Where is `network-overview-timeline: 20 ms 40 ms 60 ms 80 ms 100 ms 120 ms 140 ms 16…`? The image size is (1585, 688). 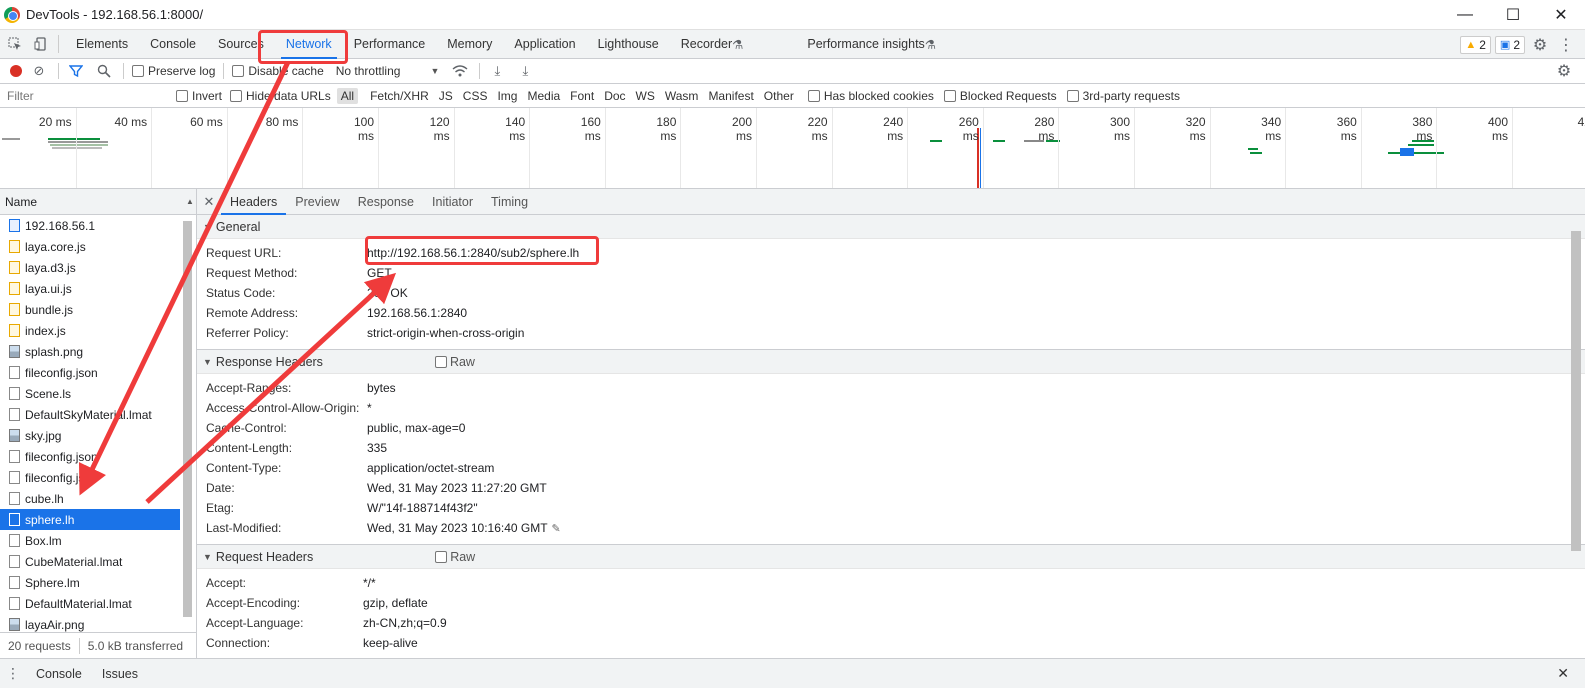
network-overview-timeline: 20 ms 40 ms 60 ms 80 ms 100 ms 120 ms 140 ms 16… is located at coordinates (792, 148).